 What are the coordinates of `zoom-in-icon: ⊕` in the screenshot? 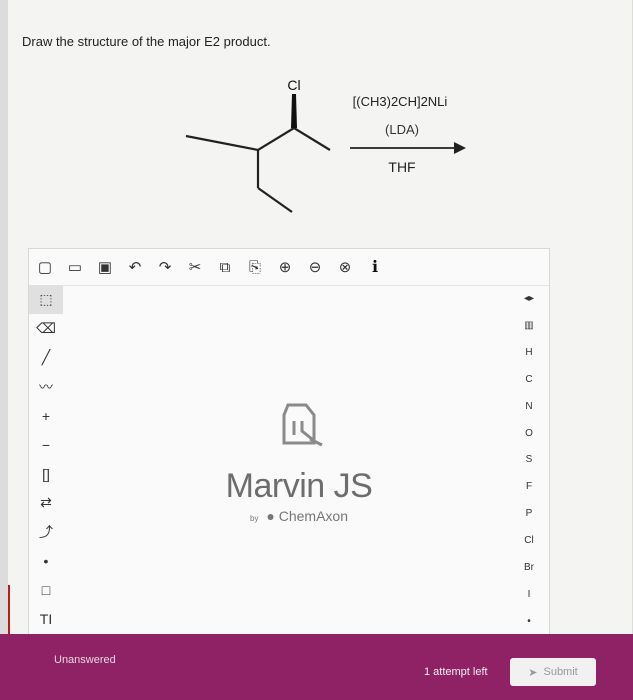 It's located at (285, 267).